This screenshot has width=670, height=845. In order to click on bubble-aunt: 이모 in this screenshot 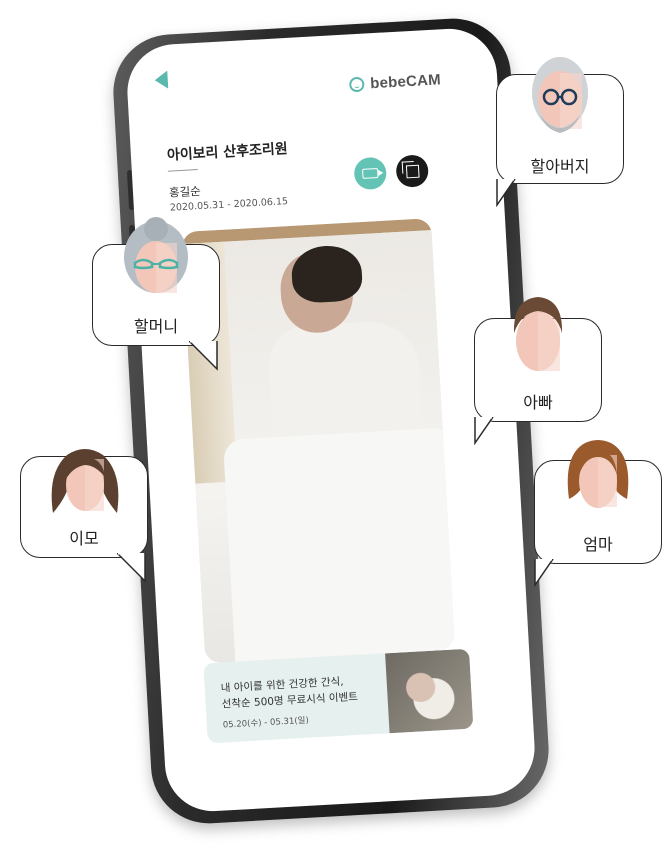, I will do `click(84, 516)`.